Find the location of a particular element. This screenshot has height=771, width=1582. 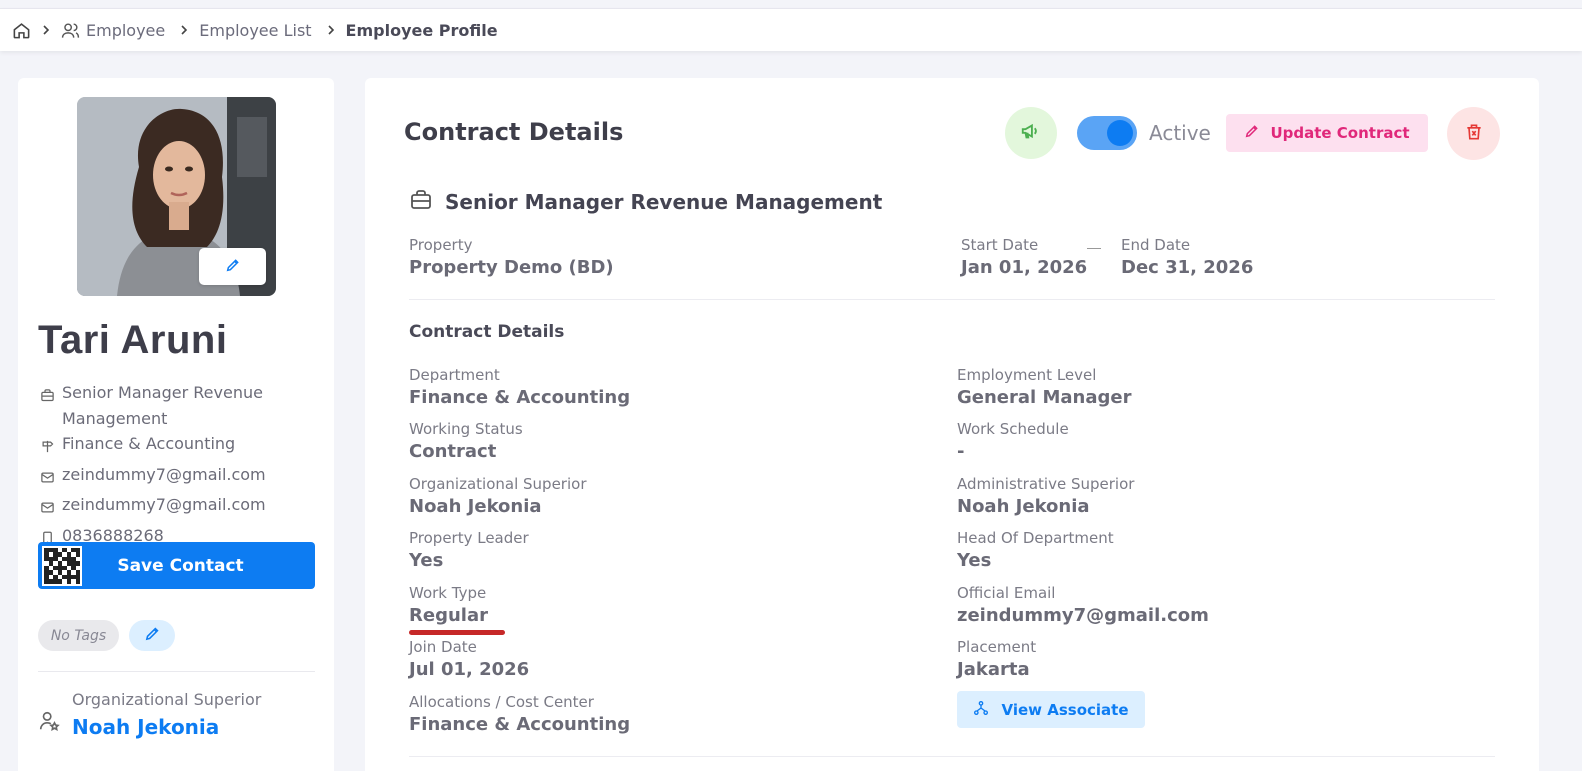

breadcrumb: Employee Employee List Employee Profile is located at coordinates (255, 30).